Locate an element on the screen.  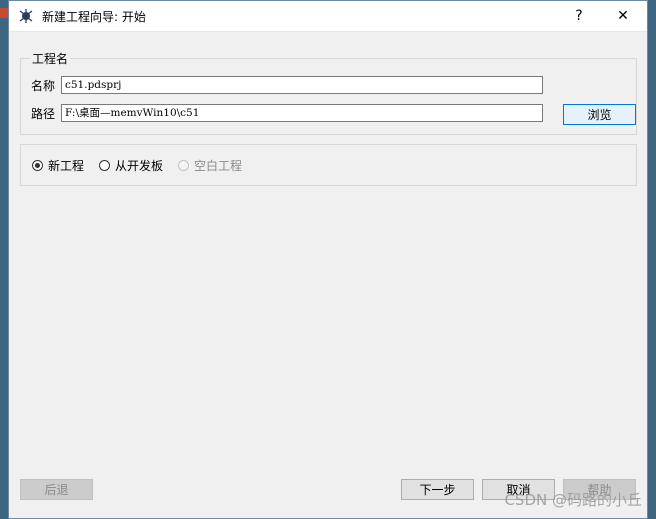
watermark: CSDN @码路的小丘 is located at coordinates (573, 500).